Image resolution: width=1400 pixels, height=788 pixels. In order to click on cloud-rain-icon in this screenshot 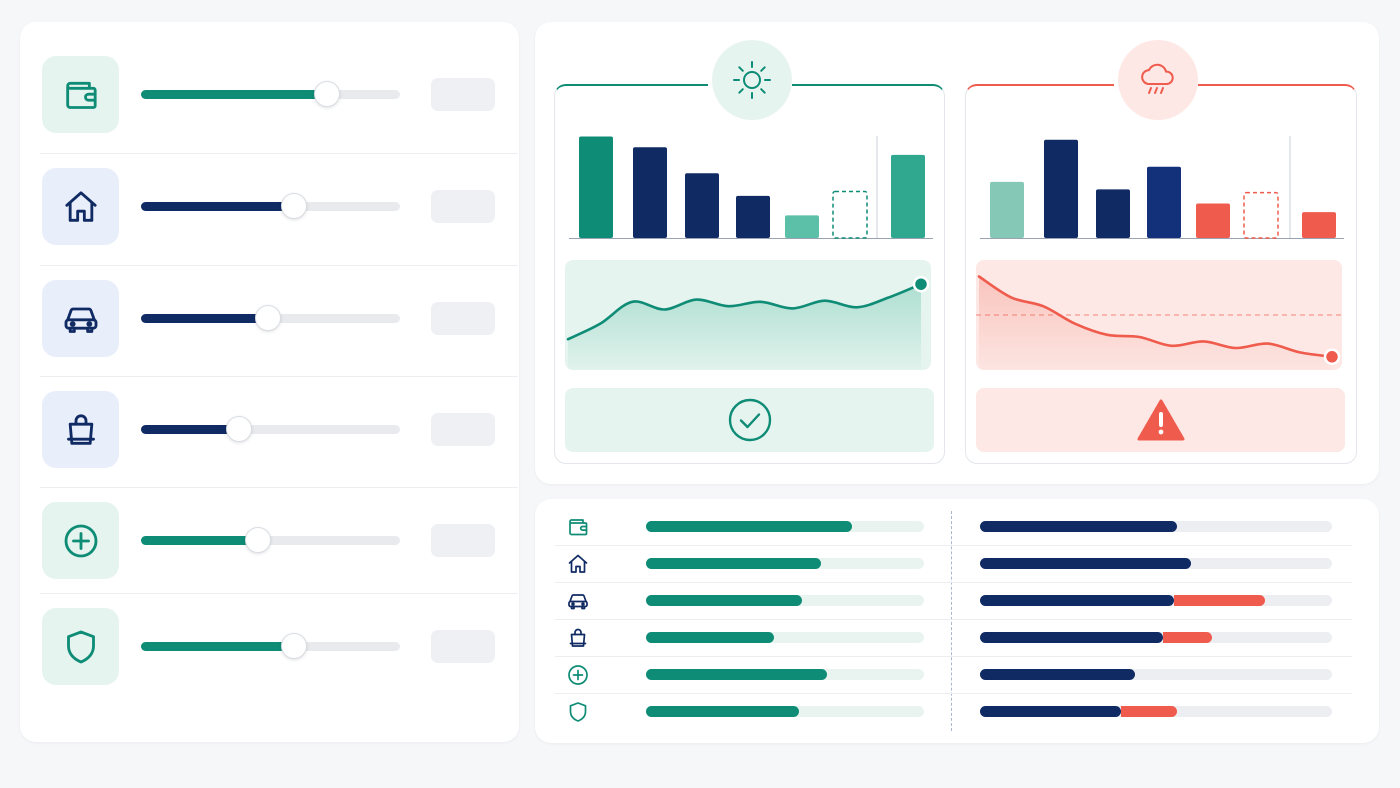, I will do `click(1158, 80)`.